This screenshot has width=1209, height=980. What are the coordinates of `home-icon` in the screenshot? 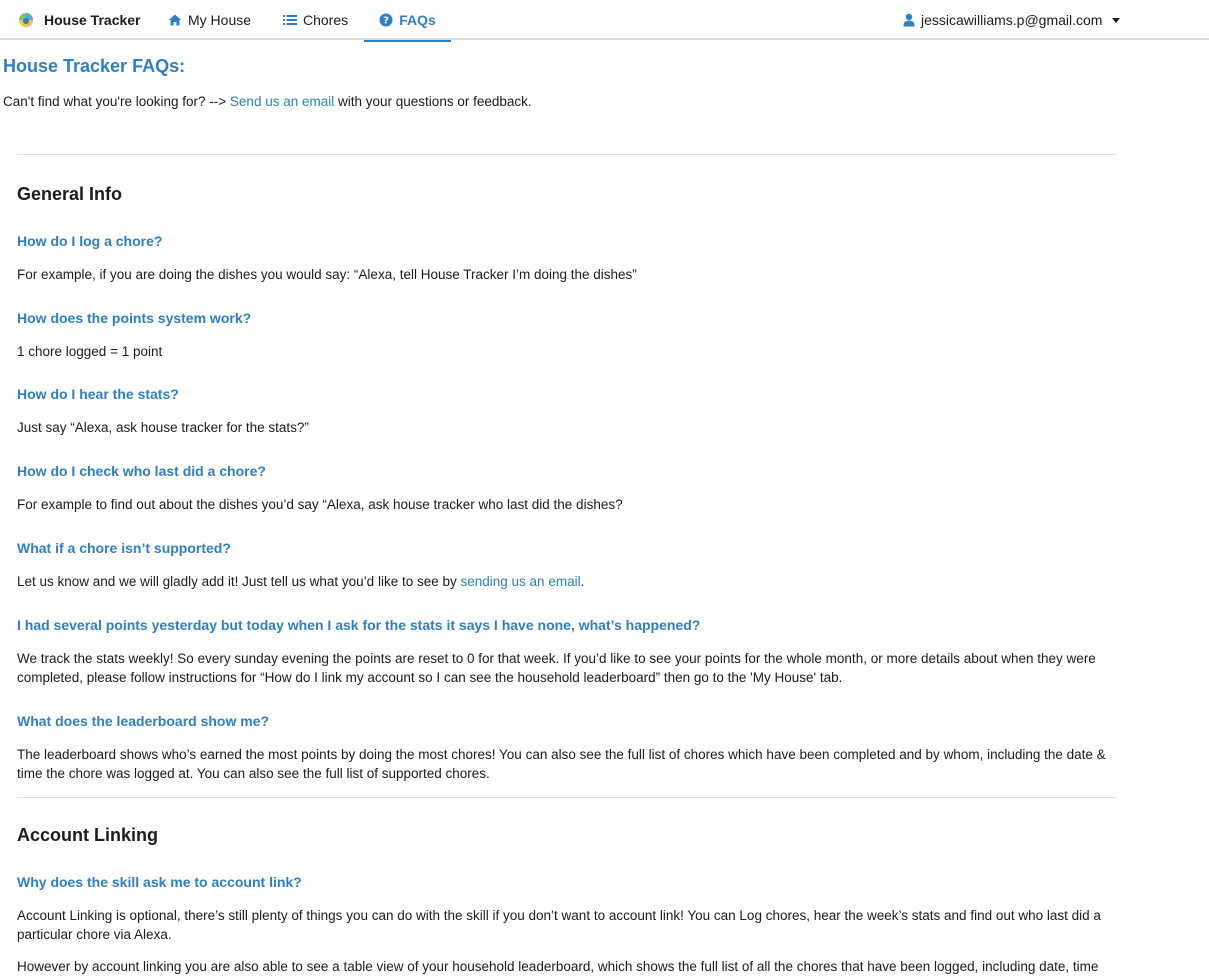 It's located at (175, 20).